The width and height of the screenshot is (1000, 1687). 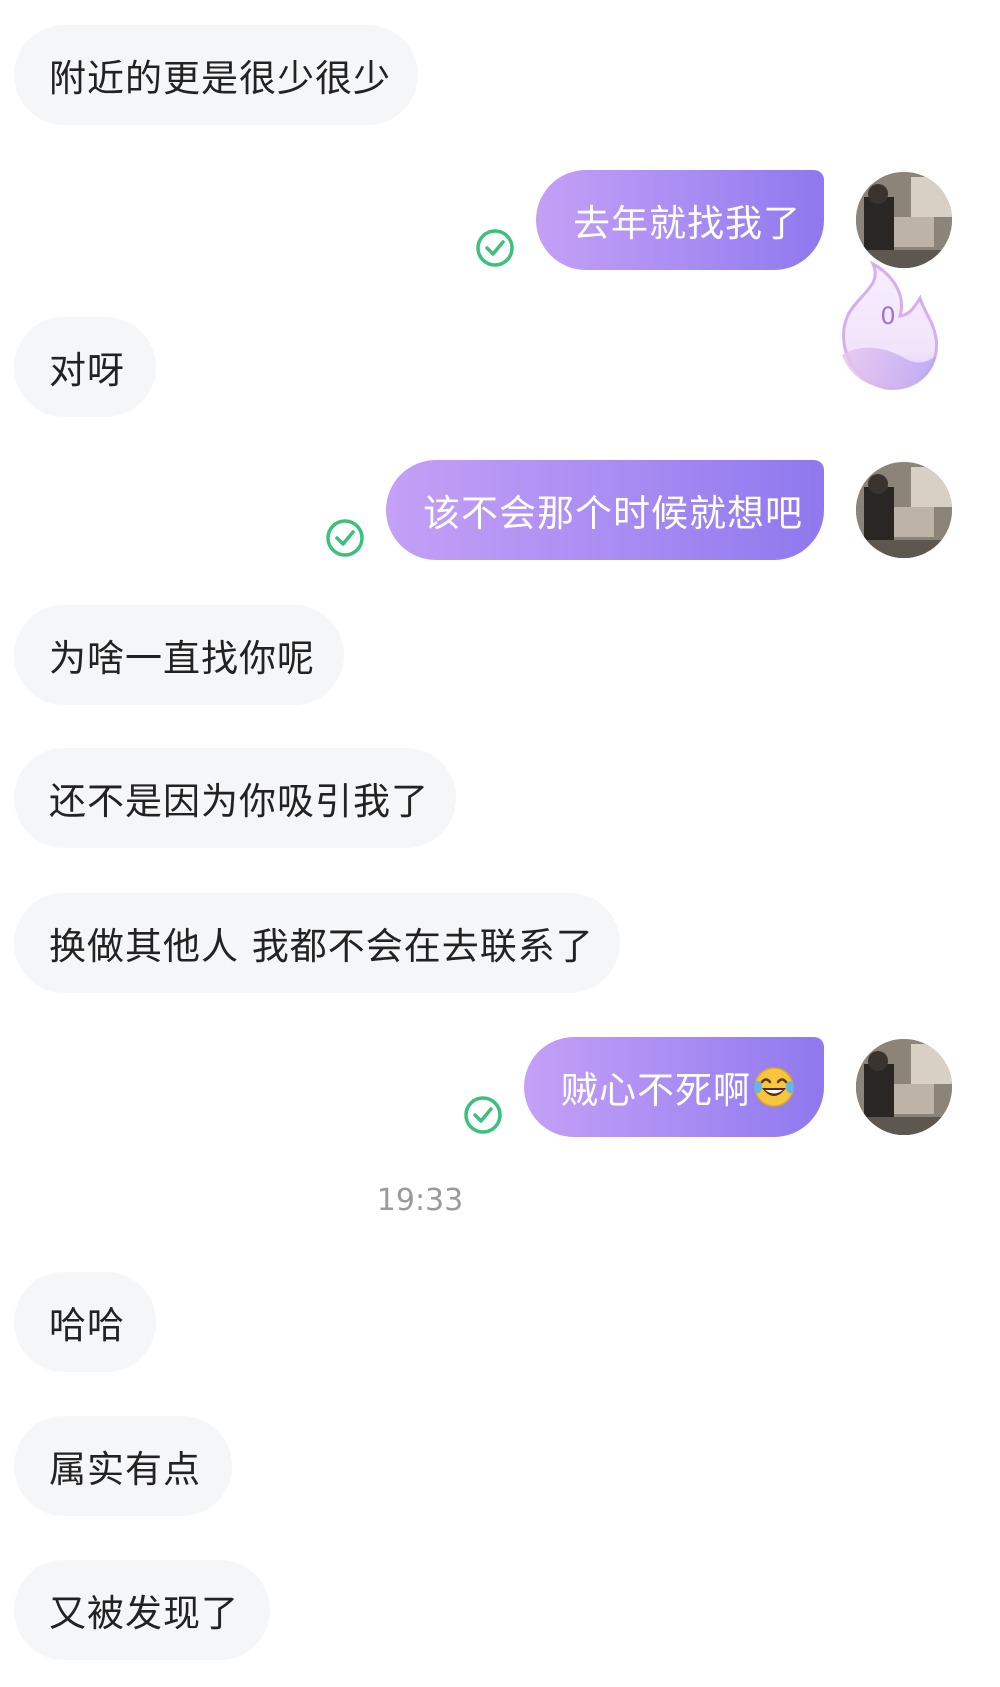 I want to click on incoming-message: 为啥一直找你呢, so click(x=179, y=655).